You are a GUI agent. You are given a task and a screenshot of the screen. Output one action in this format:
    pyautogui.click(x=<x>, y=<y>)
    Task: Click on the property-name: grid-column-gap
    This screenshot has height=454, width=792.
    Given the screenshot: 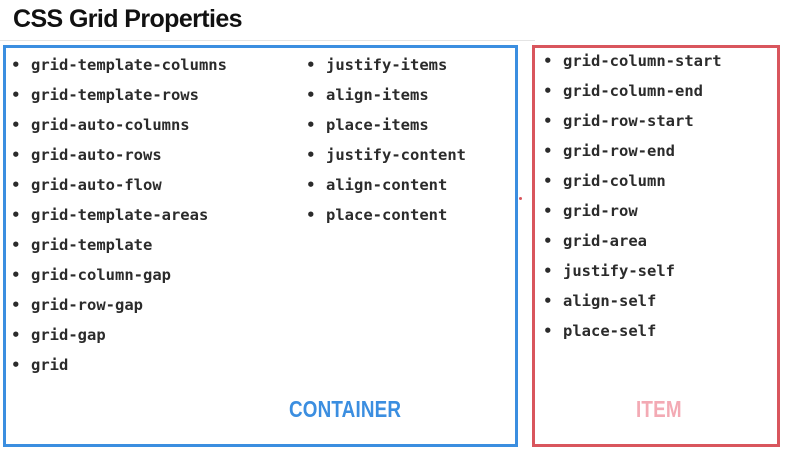 What is the action you would take?
    pyautogui.click(x=101, y=275)
    